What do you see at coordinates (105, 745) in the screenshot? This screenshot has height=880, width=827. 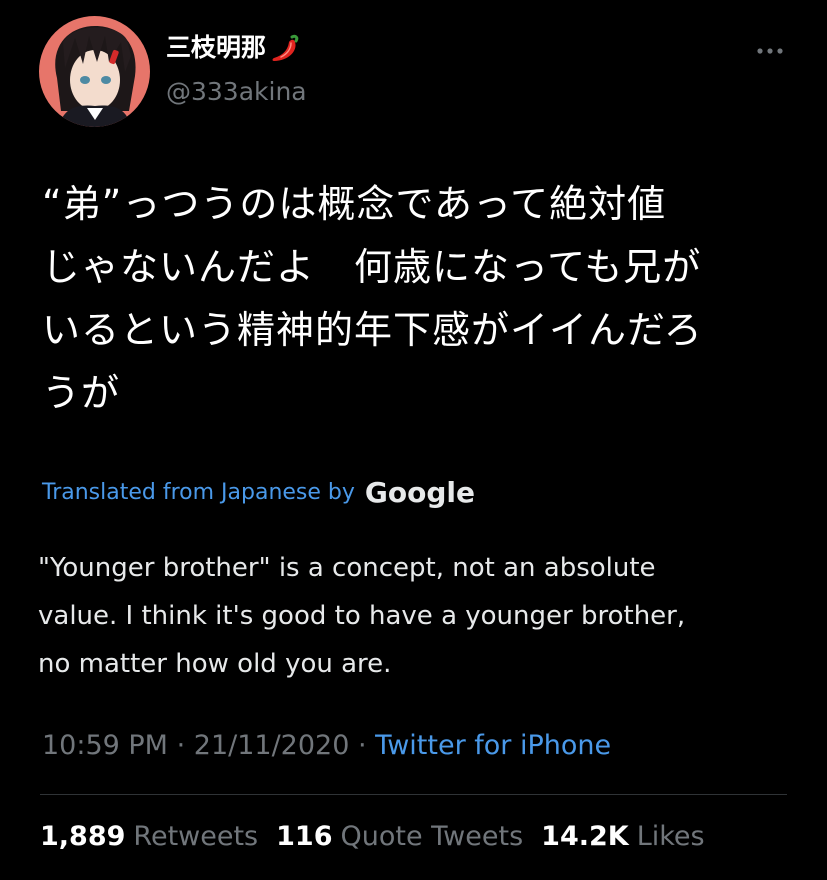 I see `tweet-time: 10:59 PM` at bounding box center [105, 745].